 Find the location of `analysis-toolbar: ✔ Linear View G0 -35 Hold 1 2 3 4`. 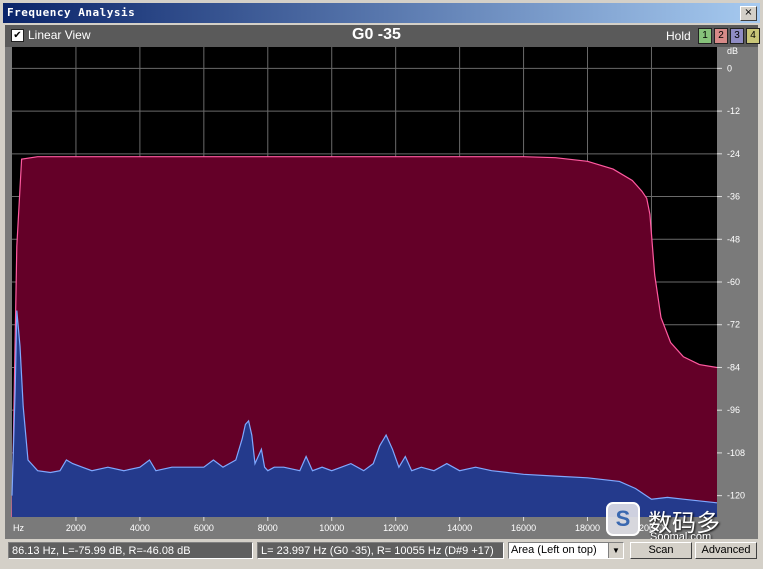

analysis-toolbar: ✔ Linear View G0 -35 Hold 1 2 3 4 is located at coordinates (382, 36).